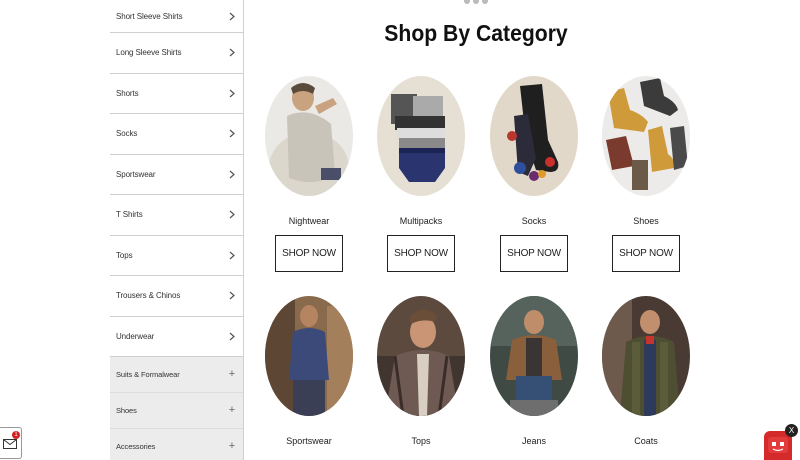  What do you see at coordinates (136, 174) in the screenshot?
I see `sidebar-item-label: Sportswear` at bounding box center [136, 174].